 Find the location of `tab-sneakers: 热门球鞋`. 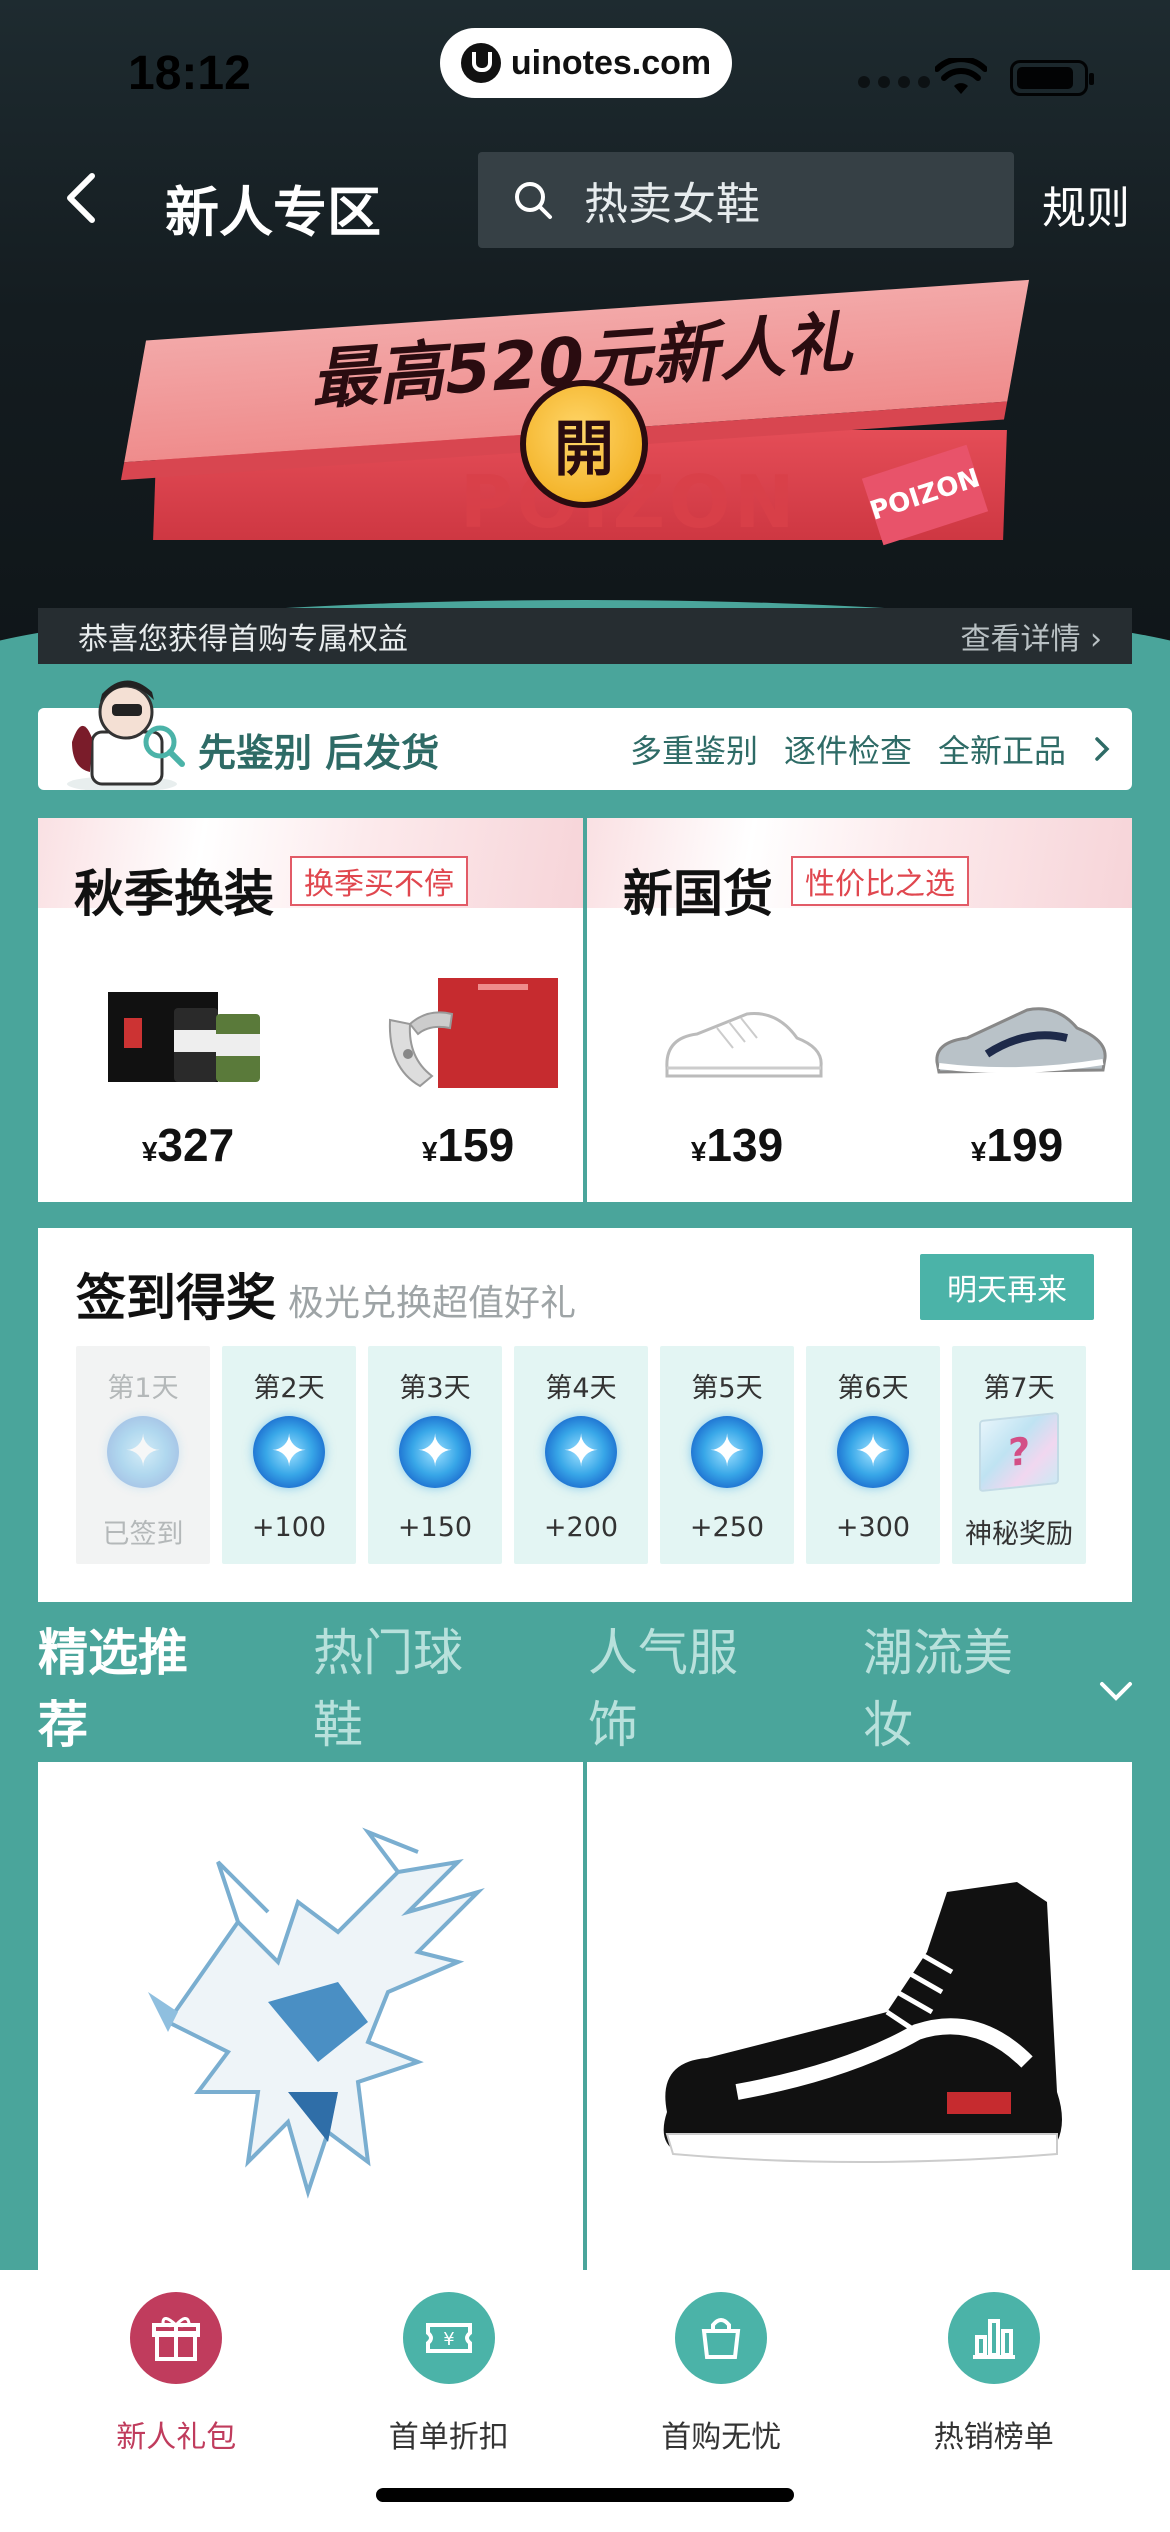

tab-sneakers: 热门球鞋 is located at coordinates (412, 1685).